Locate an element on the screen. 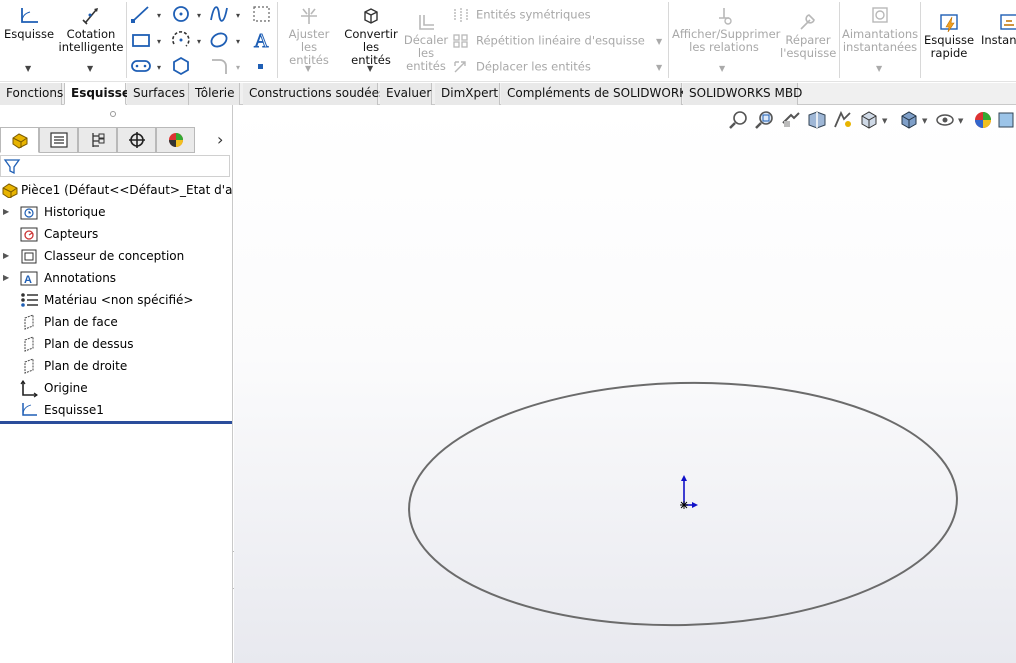 This screenshot has width=1016, height=663. tab-constructions-soudees: Constructions soudées is located at coordinates (314, 94).